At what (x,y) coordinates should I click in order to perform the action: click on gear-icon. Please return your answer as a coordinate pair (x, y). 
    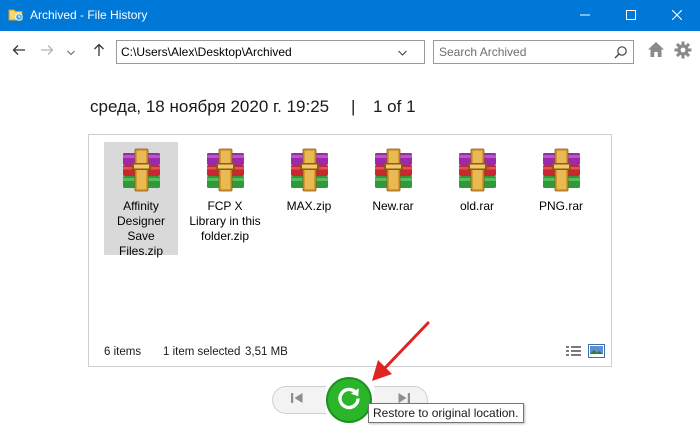
    Looking at the image, I should click on (683, 52).